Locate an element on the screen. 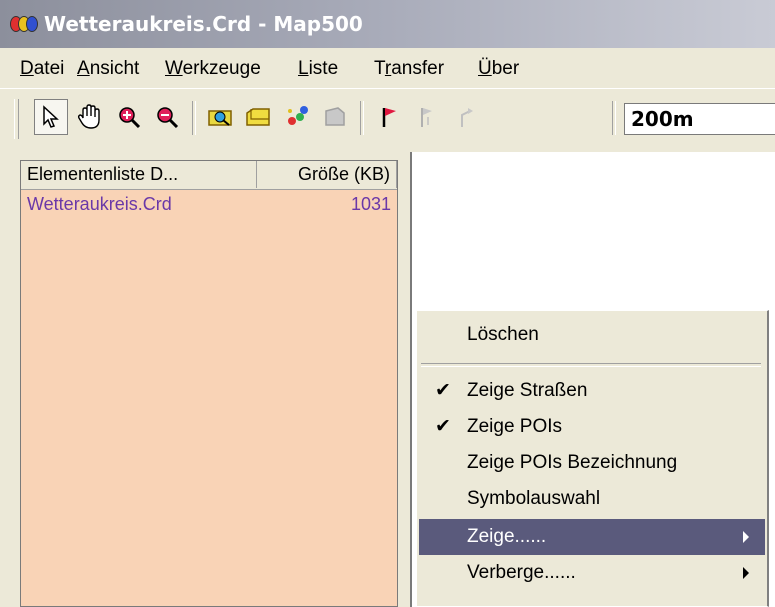 This screenshot has height=607, width=775. menu-item-loeschen: Löschen is located at coordinates (592, 335).